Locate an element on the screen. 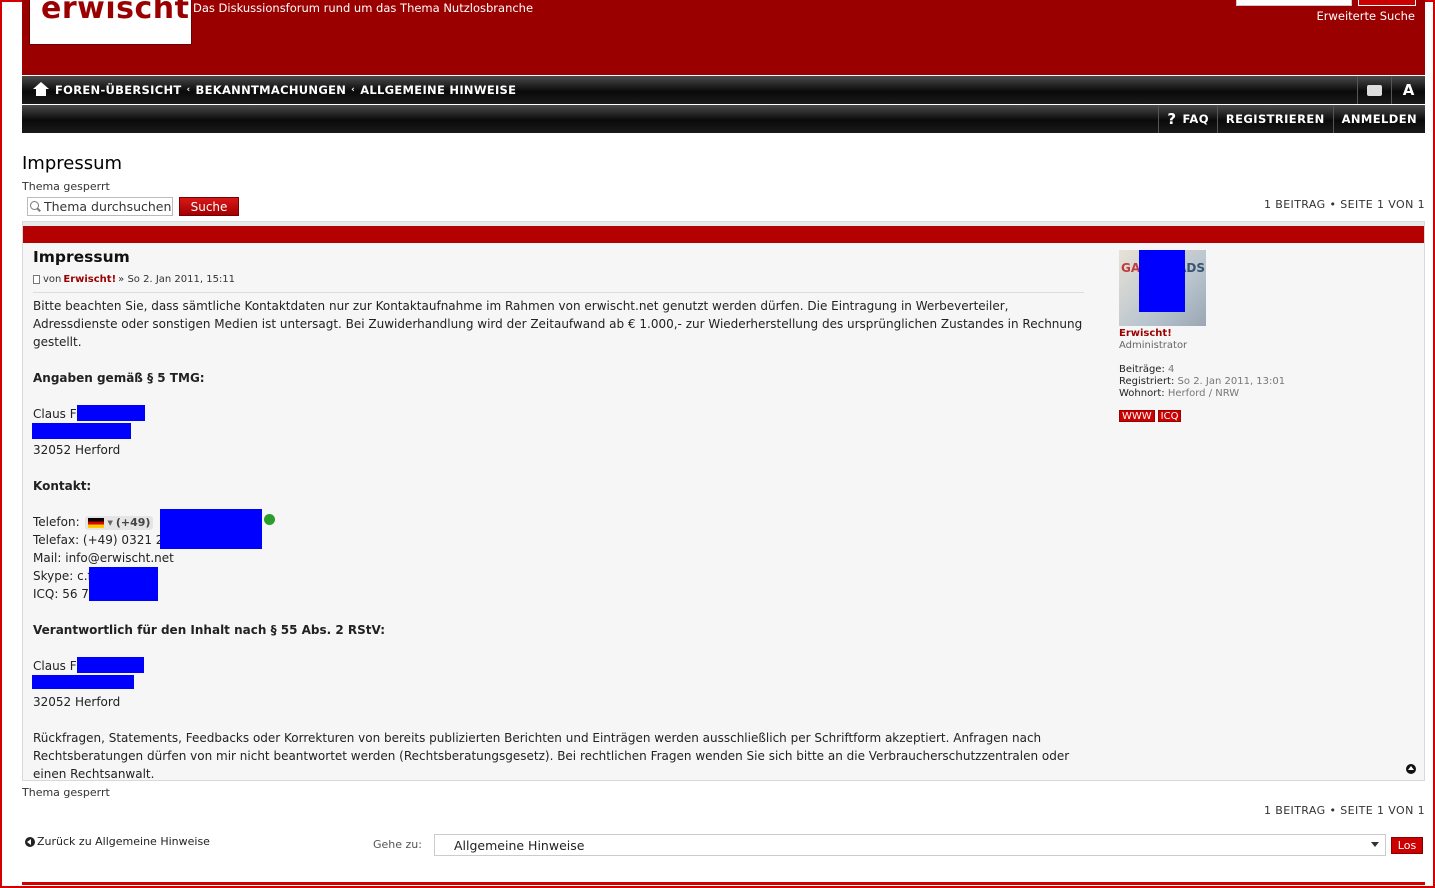 This screenshot has height=888, width=1435. print-button is located at coordinates (1374, 90).